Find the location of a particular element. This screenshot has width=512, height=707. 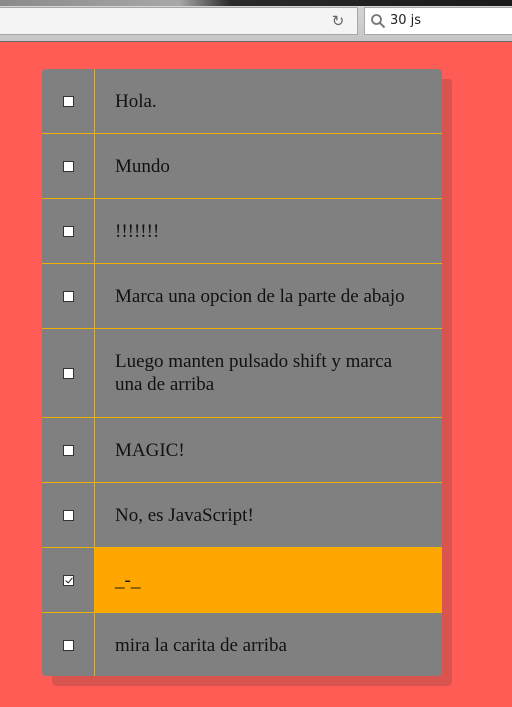

browser-toolbar: ↻ 30 js is located at coordinates (256, 21).